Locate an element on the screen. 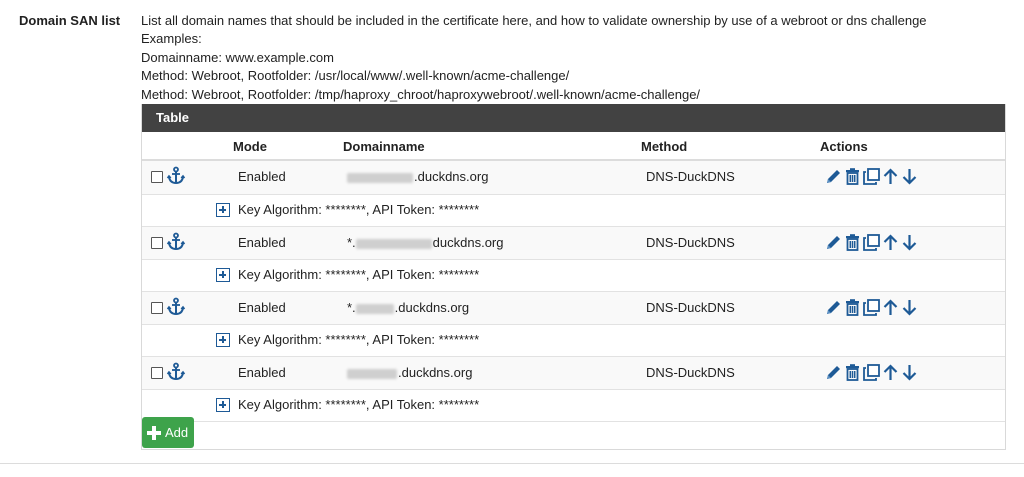 This screenshot has height=477, width=1024. help-line: Domainname: www.example.com is located at coordinates (237, 57).